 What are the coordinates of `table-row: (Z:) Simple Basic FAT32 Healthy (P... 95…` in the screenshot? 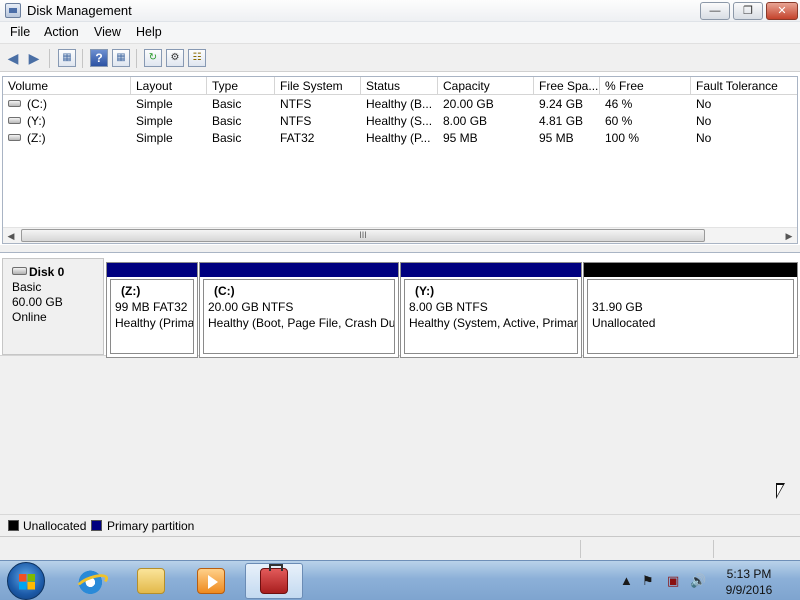 It's located at (400, 138).